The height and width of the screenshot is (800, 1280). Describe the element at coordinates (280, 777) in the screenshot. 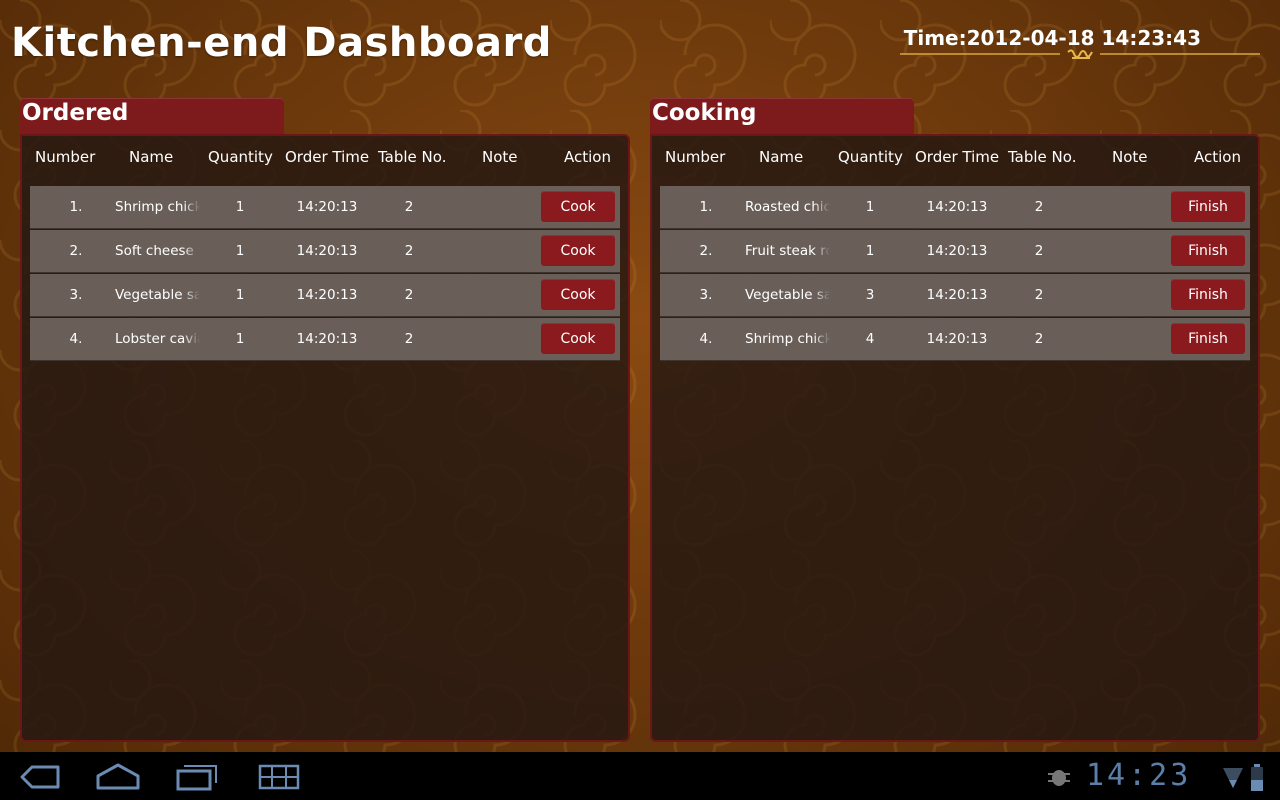

I see `menu-grid-icon` at that location.